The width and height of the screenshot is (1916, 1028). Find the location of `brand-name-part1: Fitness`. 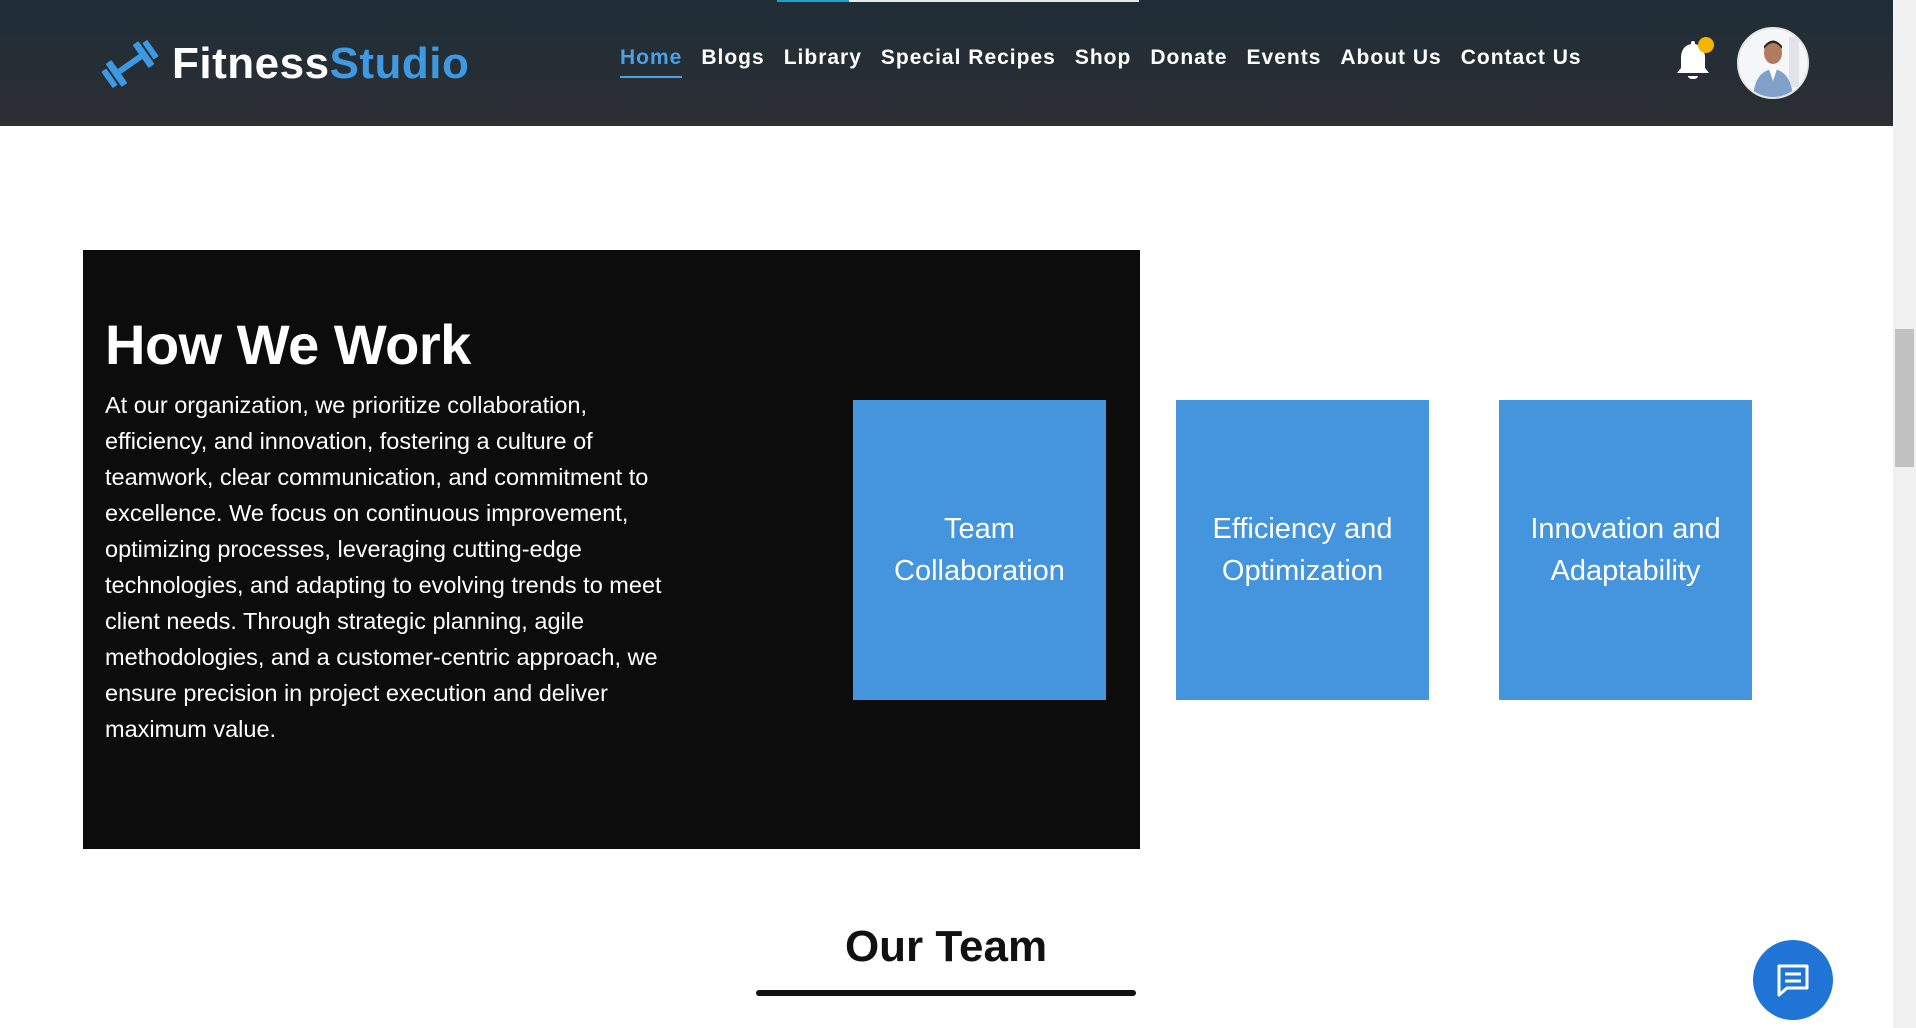

brand-name-part1: Fitness is located at coordinates (251, 63).